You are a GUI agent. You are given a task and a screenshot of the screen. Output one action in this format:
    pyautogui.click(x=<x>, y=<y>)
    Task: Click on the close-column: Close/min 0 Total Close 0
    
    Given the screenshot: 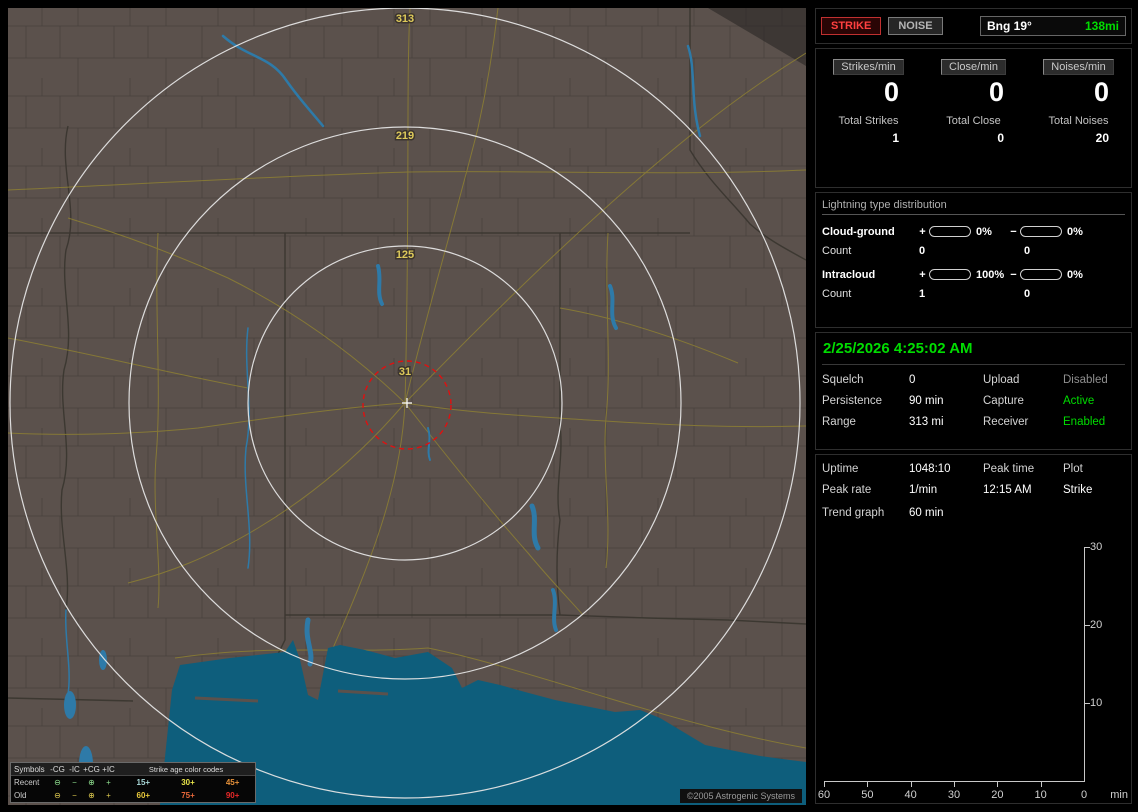 What is the action you would take?
    pyautogui.click(x=973, y=123)
    